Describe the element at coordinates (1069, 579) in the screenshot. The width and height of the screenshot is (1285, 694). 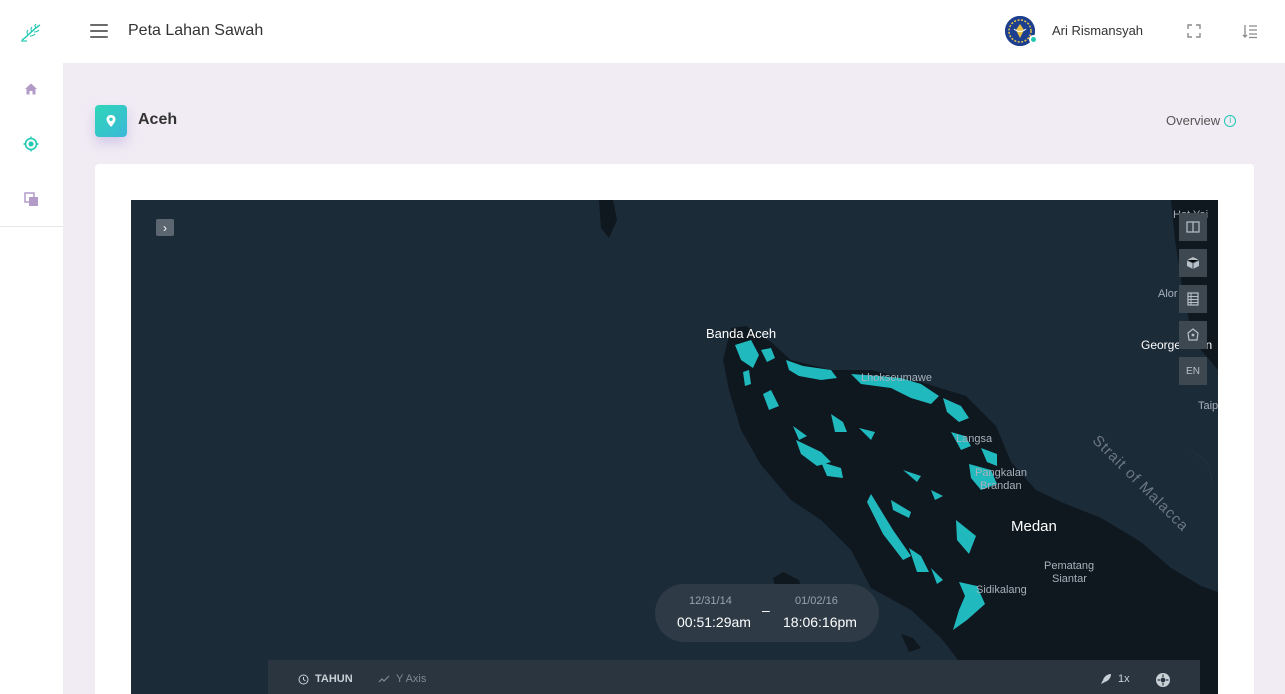
I see `map-label-siantar: Siantar` at that location.